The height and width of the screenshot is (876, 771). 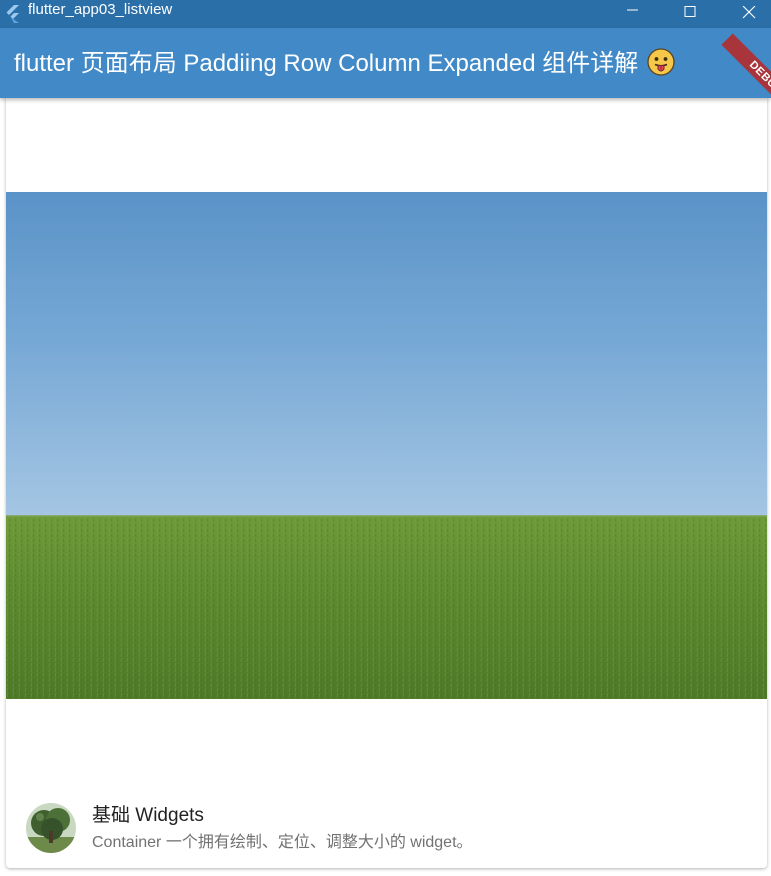 I want to click on close-icon, so click(x=749, y=12).